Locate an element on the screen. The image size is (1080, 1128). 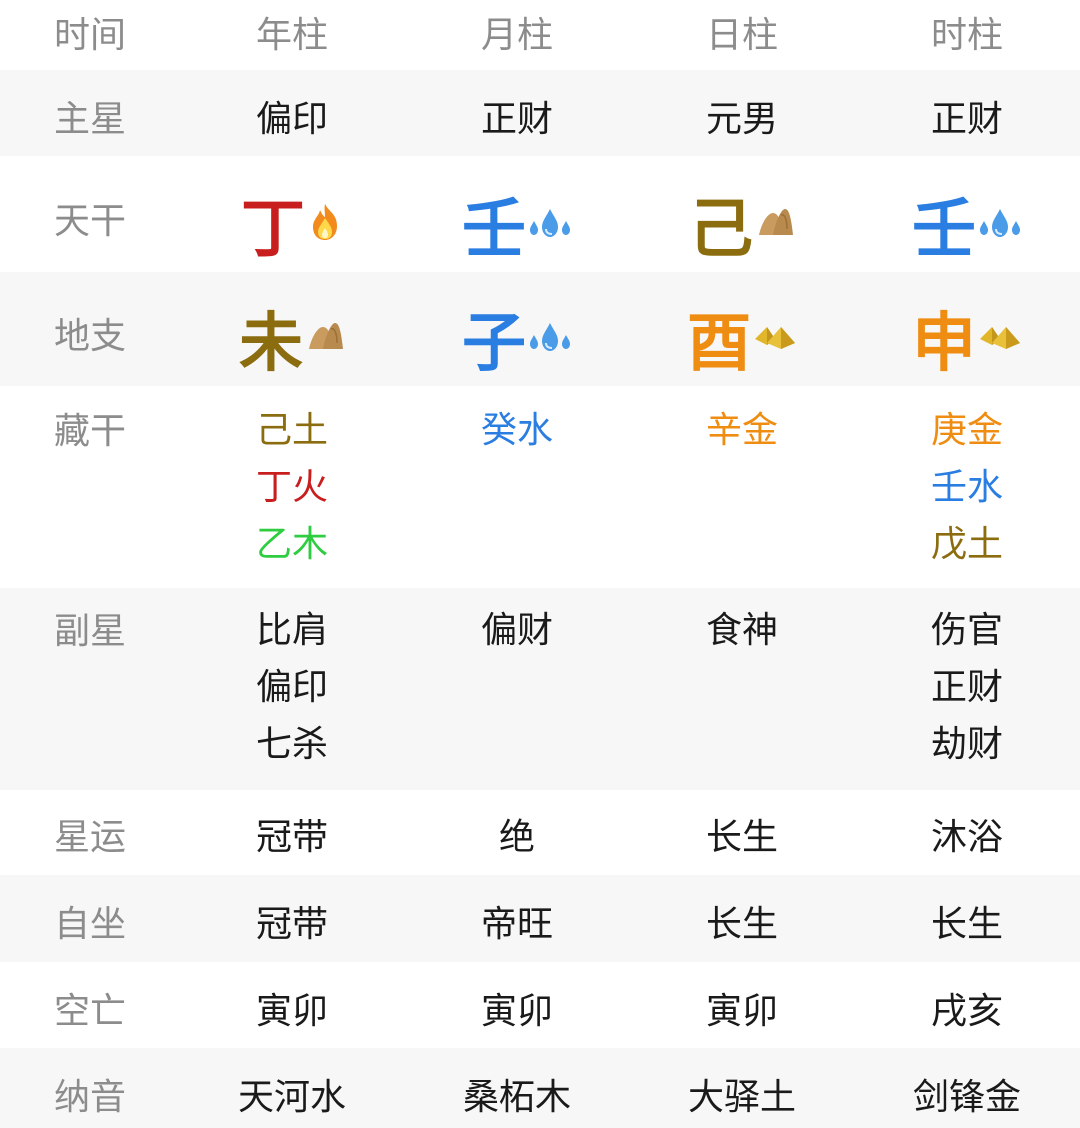
self-seat-row: 自坐 冠带 帝旺 长生 长生 is located at coordinates (540, 918).